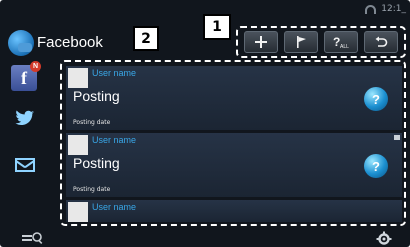 This screenshot has width=410, height=247. I want to click on twitter-icon, so click(25, 120).